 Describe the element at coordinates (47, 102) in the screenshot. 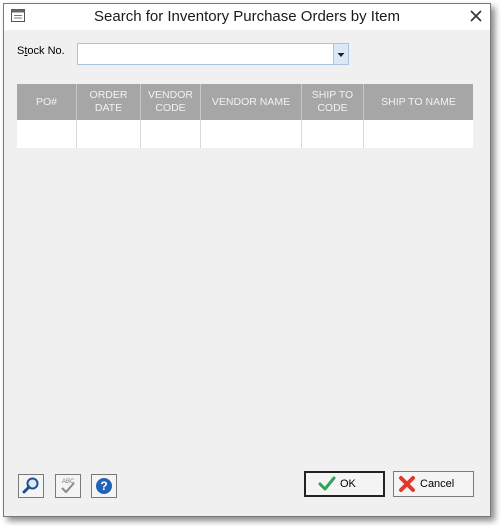

I see `column-header-po: PO#` at that location.